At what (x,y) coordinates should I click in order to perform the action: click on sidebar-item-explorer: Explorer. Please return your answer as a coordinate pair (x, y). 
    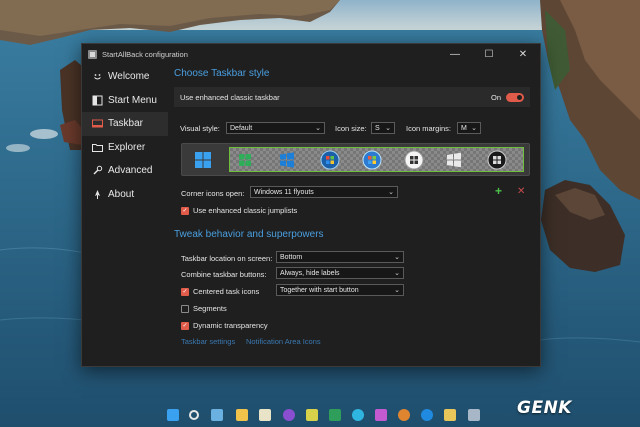
    Looking at the image, I should click on (125, 148).